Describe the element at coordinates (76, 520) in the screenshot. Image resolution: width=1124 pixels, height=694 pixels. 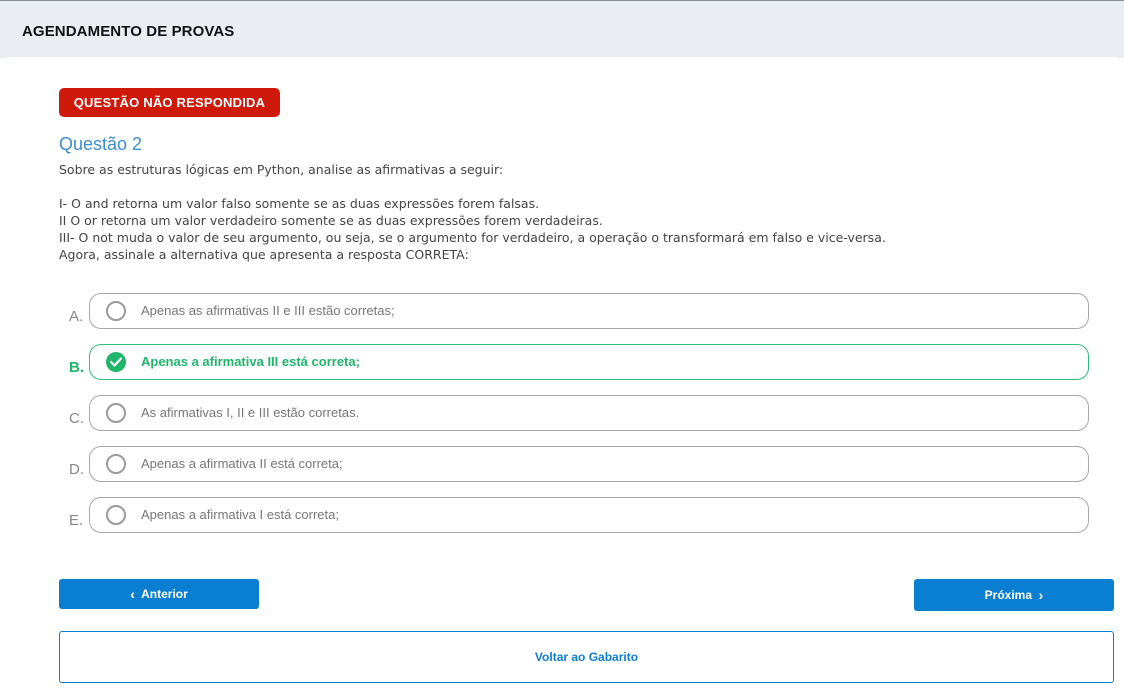
I see `option-e-letter: E.` at that location.